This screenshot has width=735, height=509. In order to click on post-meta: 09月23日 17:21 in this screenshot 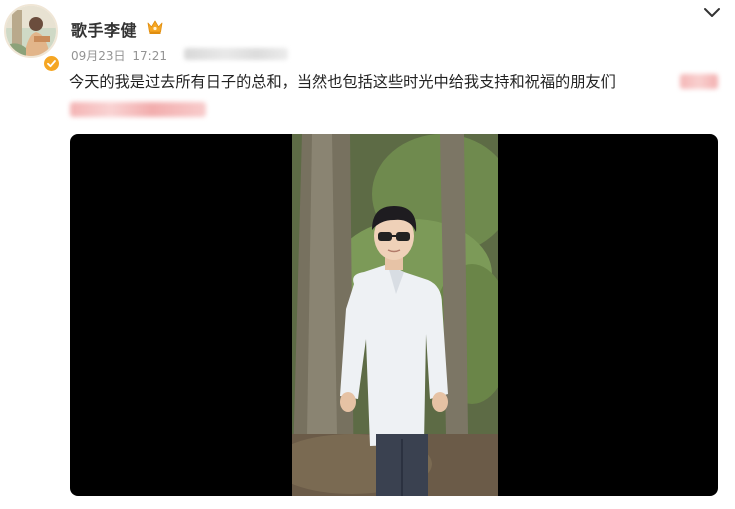, I will do `click(119, 55)`.